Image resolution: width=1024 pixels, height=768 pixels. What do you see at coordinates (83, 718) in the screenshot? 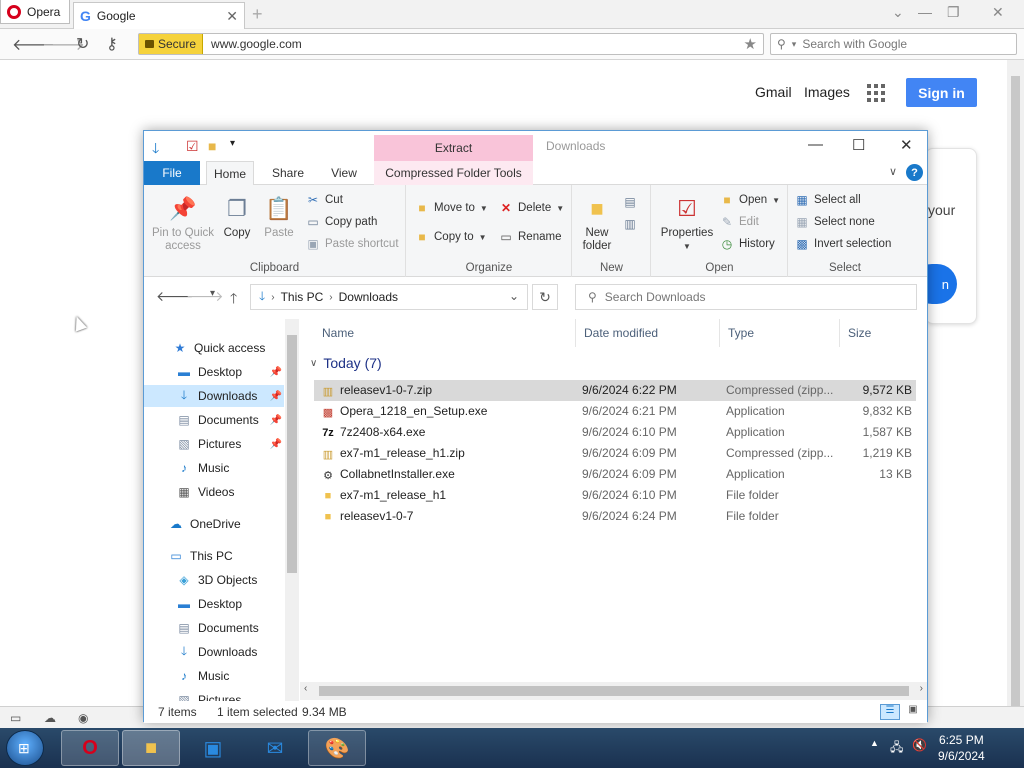
I see `speed-dial-icon: ◉` at bounding box center [83, 718].